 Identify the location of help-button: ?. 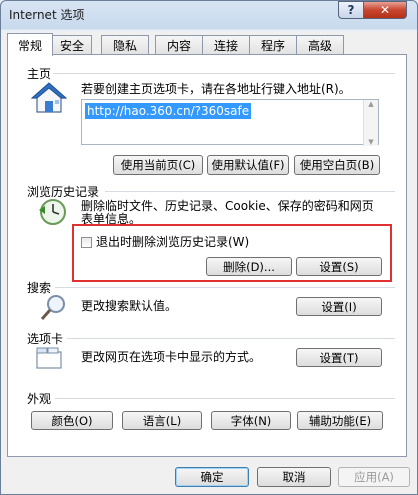
(351, 10).